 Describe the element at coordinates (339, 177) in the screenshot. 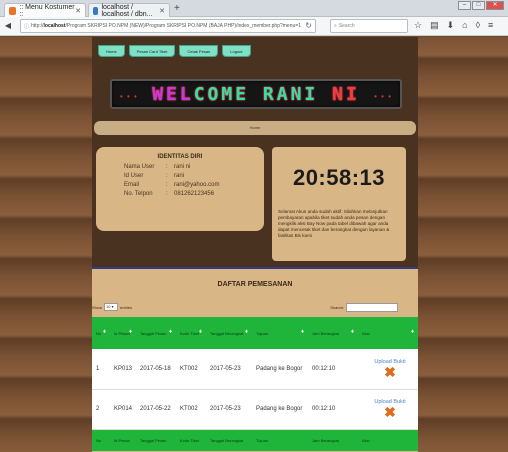

I see `clock-time: 20:58:13` at that location.